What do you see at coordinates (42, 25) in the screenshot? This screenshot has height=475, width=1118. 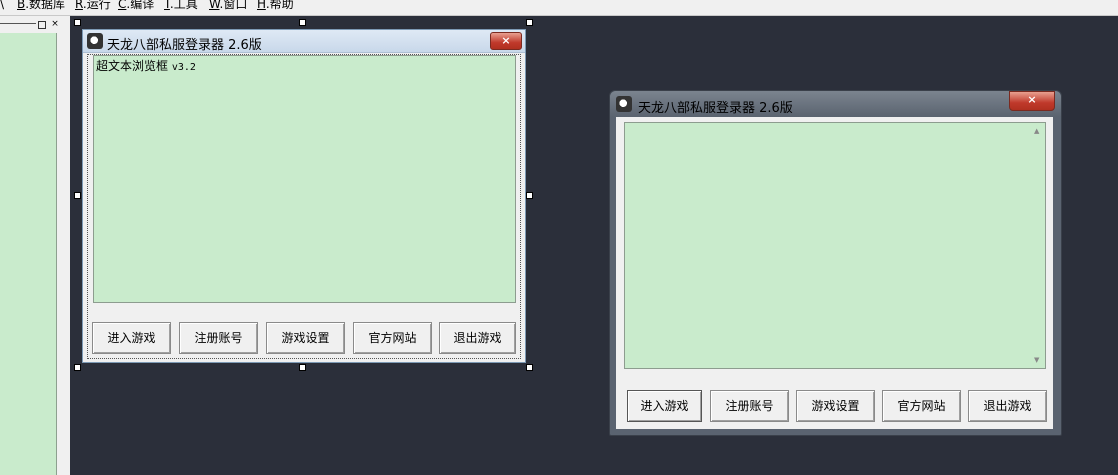 I see `restore-icon` at bounding box center [42, 25].